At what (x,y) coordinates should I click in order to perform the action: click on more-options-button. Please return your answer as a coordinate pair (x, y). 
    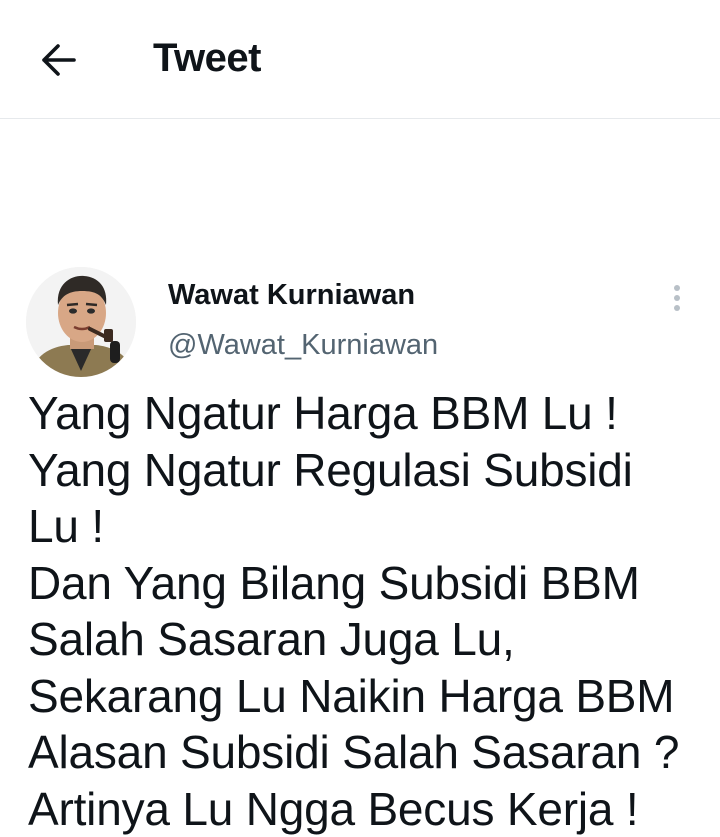
    Looking at the image, I should click on (677, 298).